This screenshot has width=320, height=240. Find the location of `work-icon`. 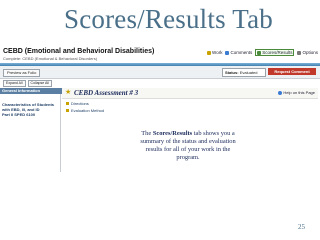

work-icon is located at coordinates (209, 52).